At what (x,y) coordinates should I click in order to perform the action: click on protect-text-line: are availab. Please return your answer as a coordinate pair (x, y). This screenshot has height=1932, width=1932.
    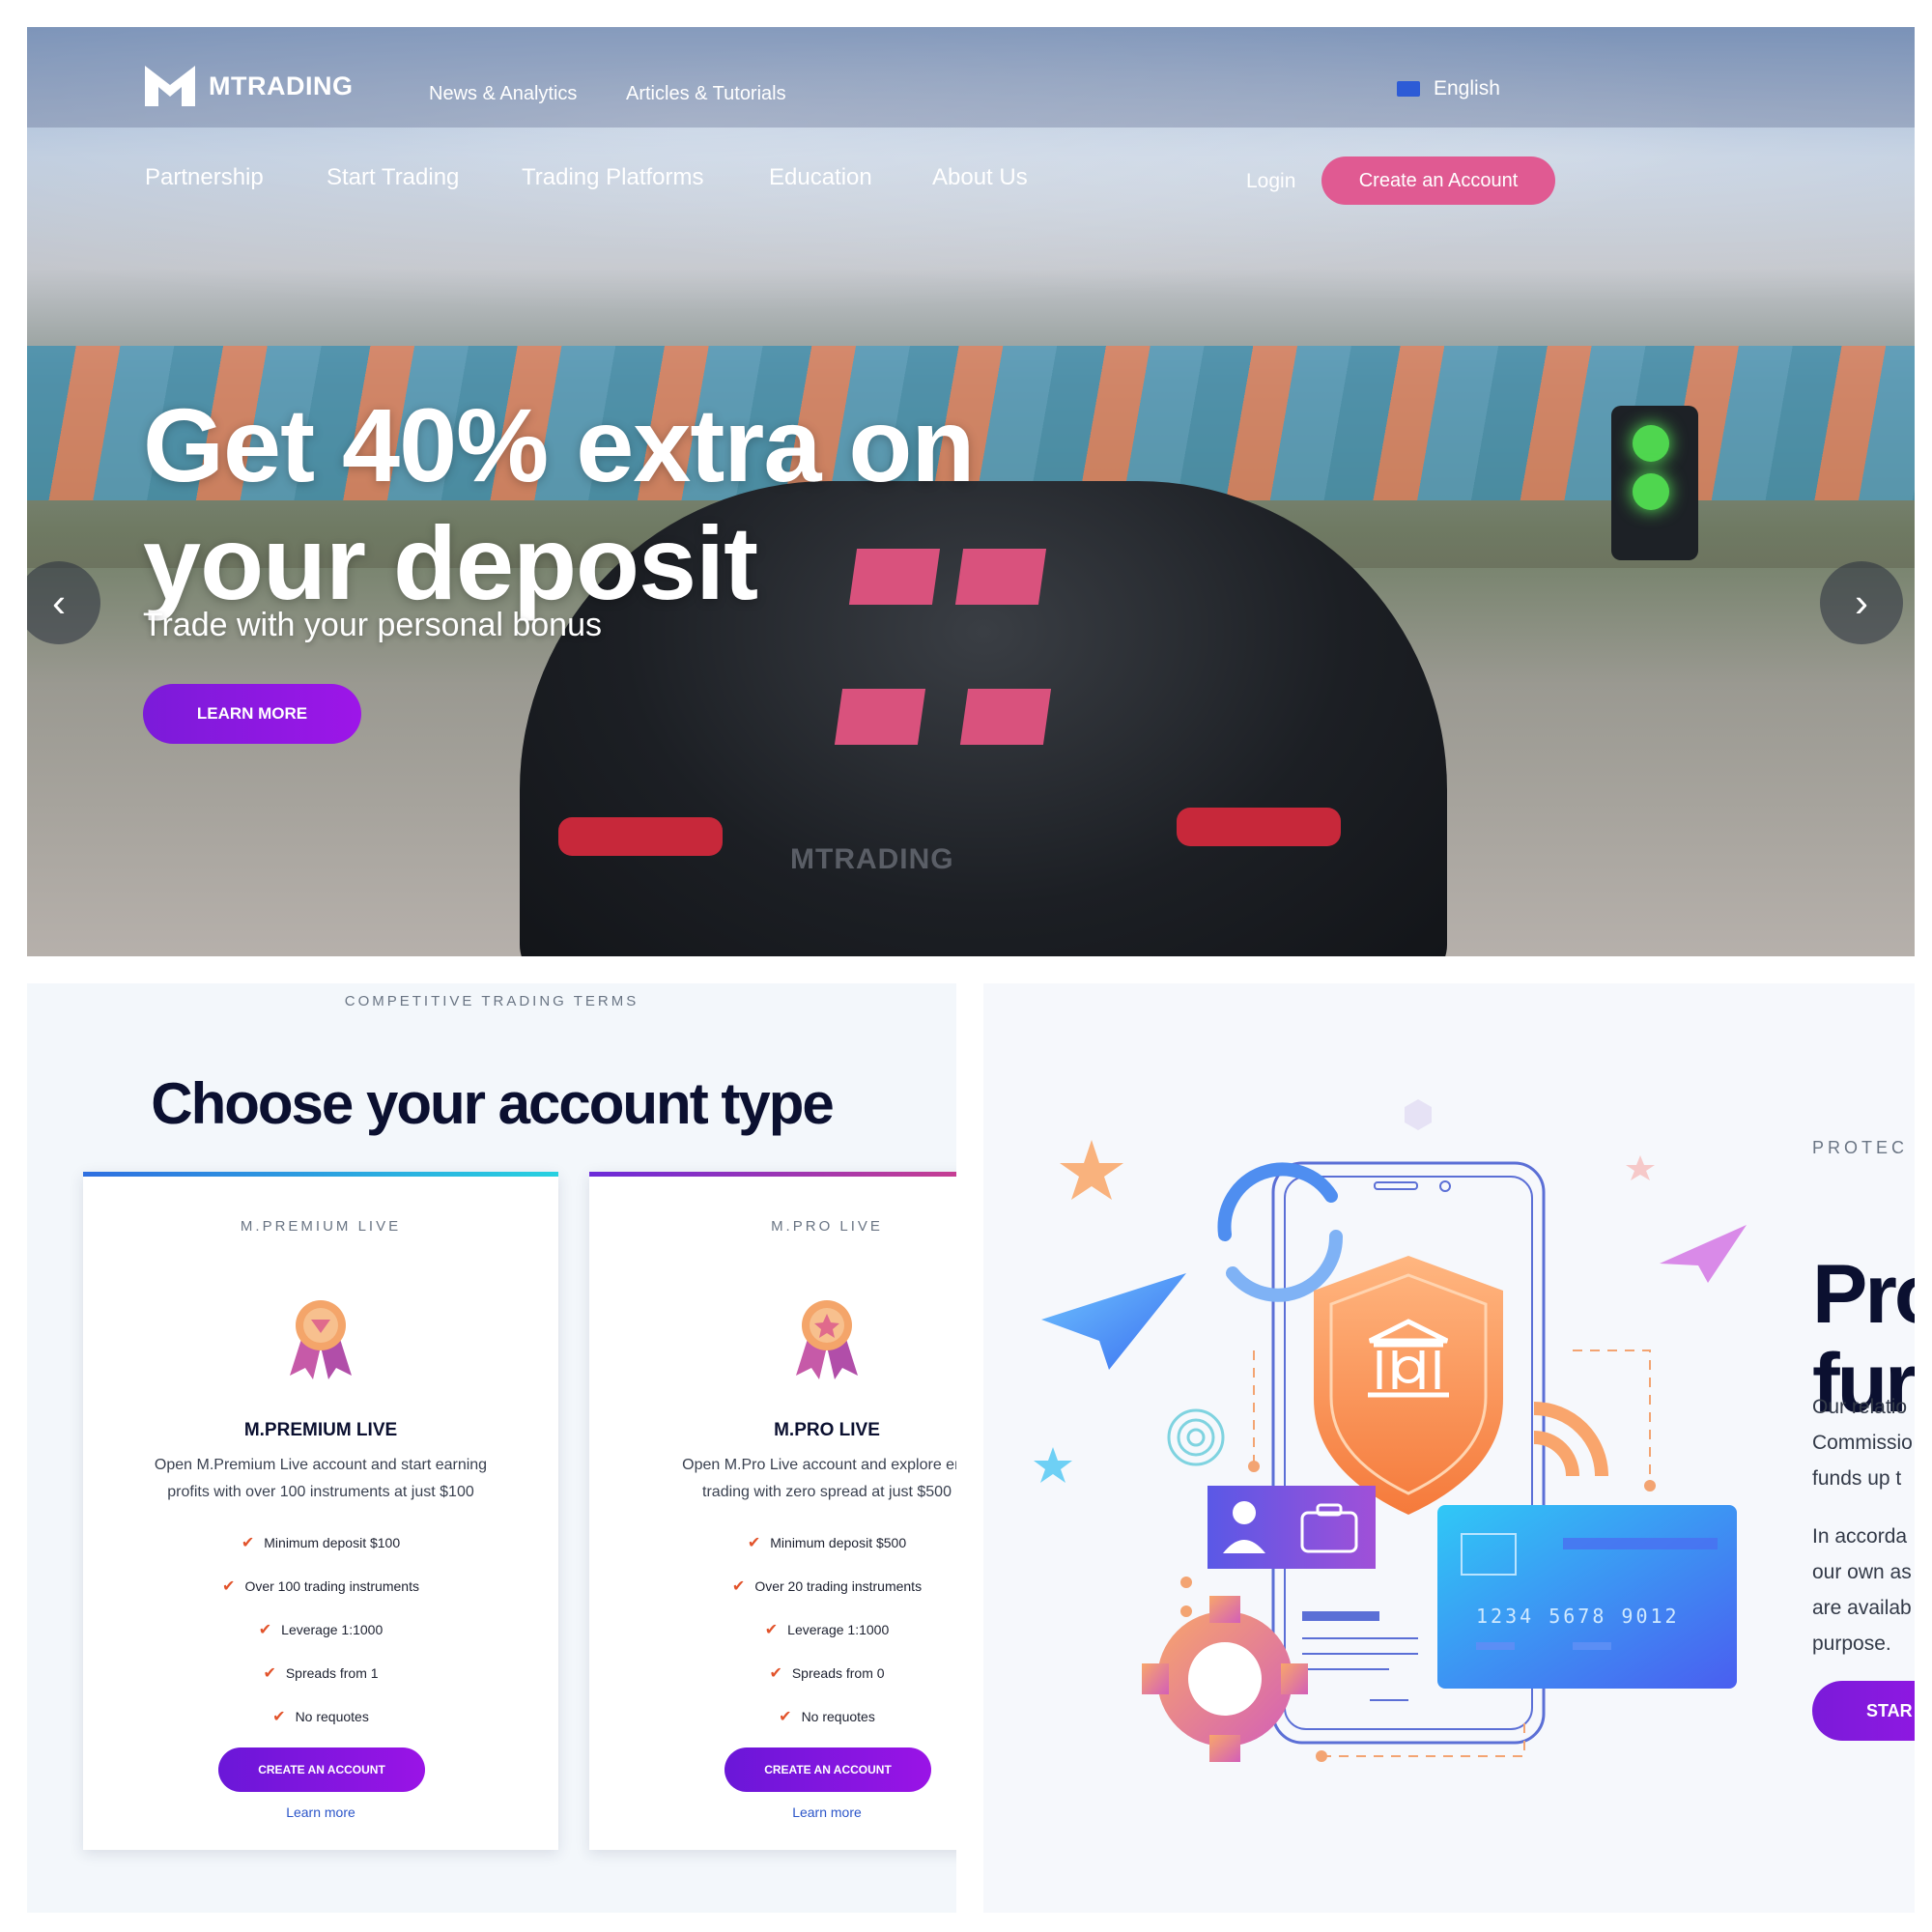
    Looking at the image, I should click on (1862, 1608).